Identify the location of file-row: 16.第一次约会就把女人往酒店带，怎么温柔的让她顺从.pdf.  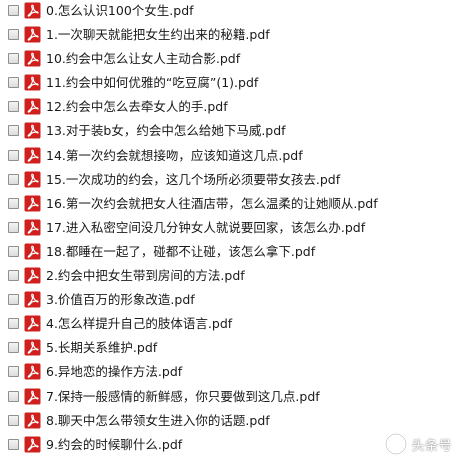
(230, 205).